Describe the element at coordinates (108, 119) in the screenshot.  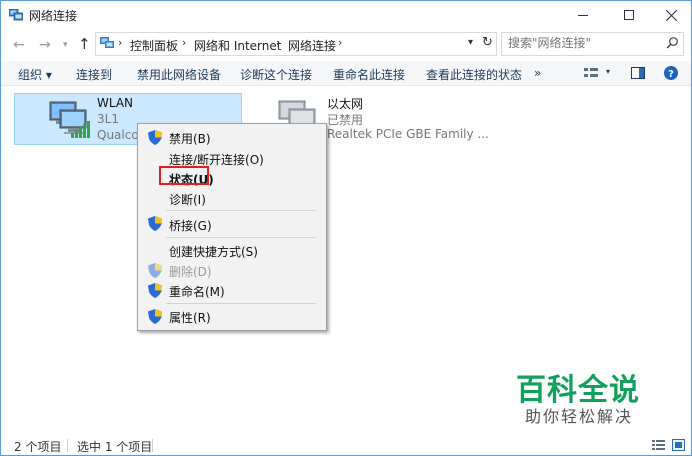
I see `connection-status: 3L1` at that location.